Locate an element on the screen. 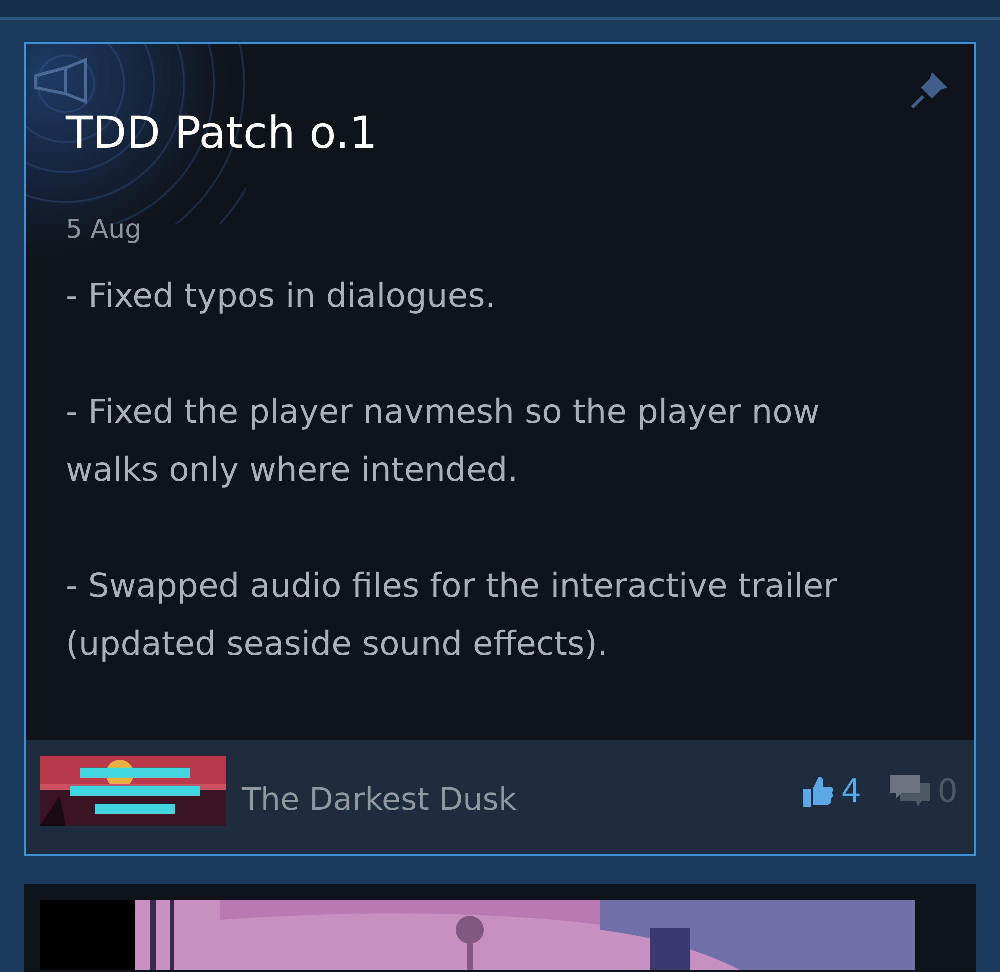  post-date: 5 Aug is located at coordinates (104, 230).